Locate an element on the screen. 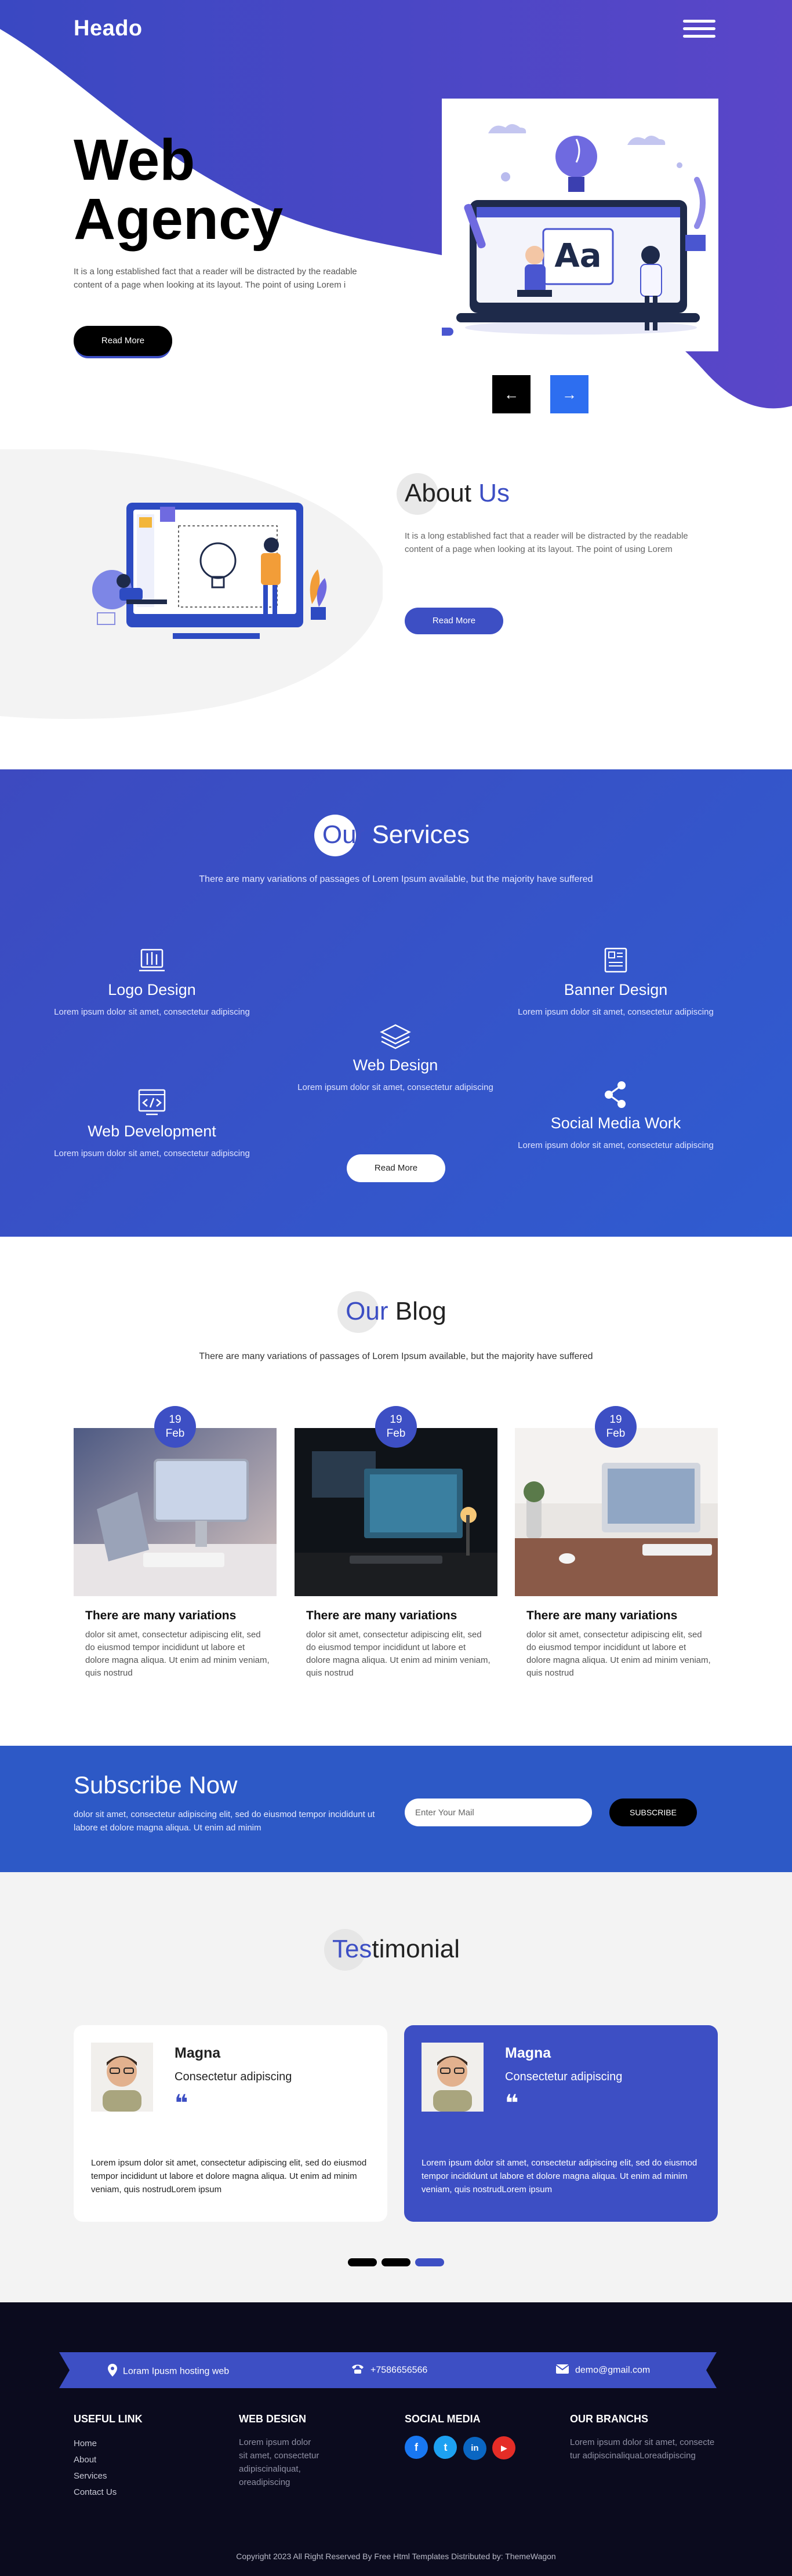  footer-phone: +7586656566 is located at coordinates (389, 2370).